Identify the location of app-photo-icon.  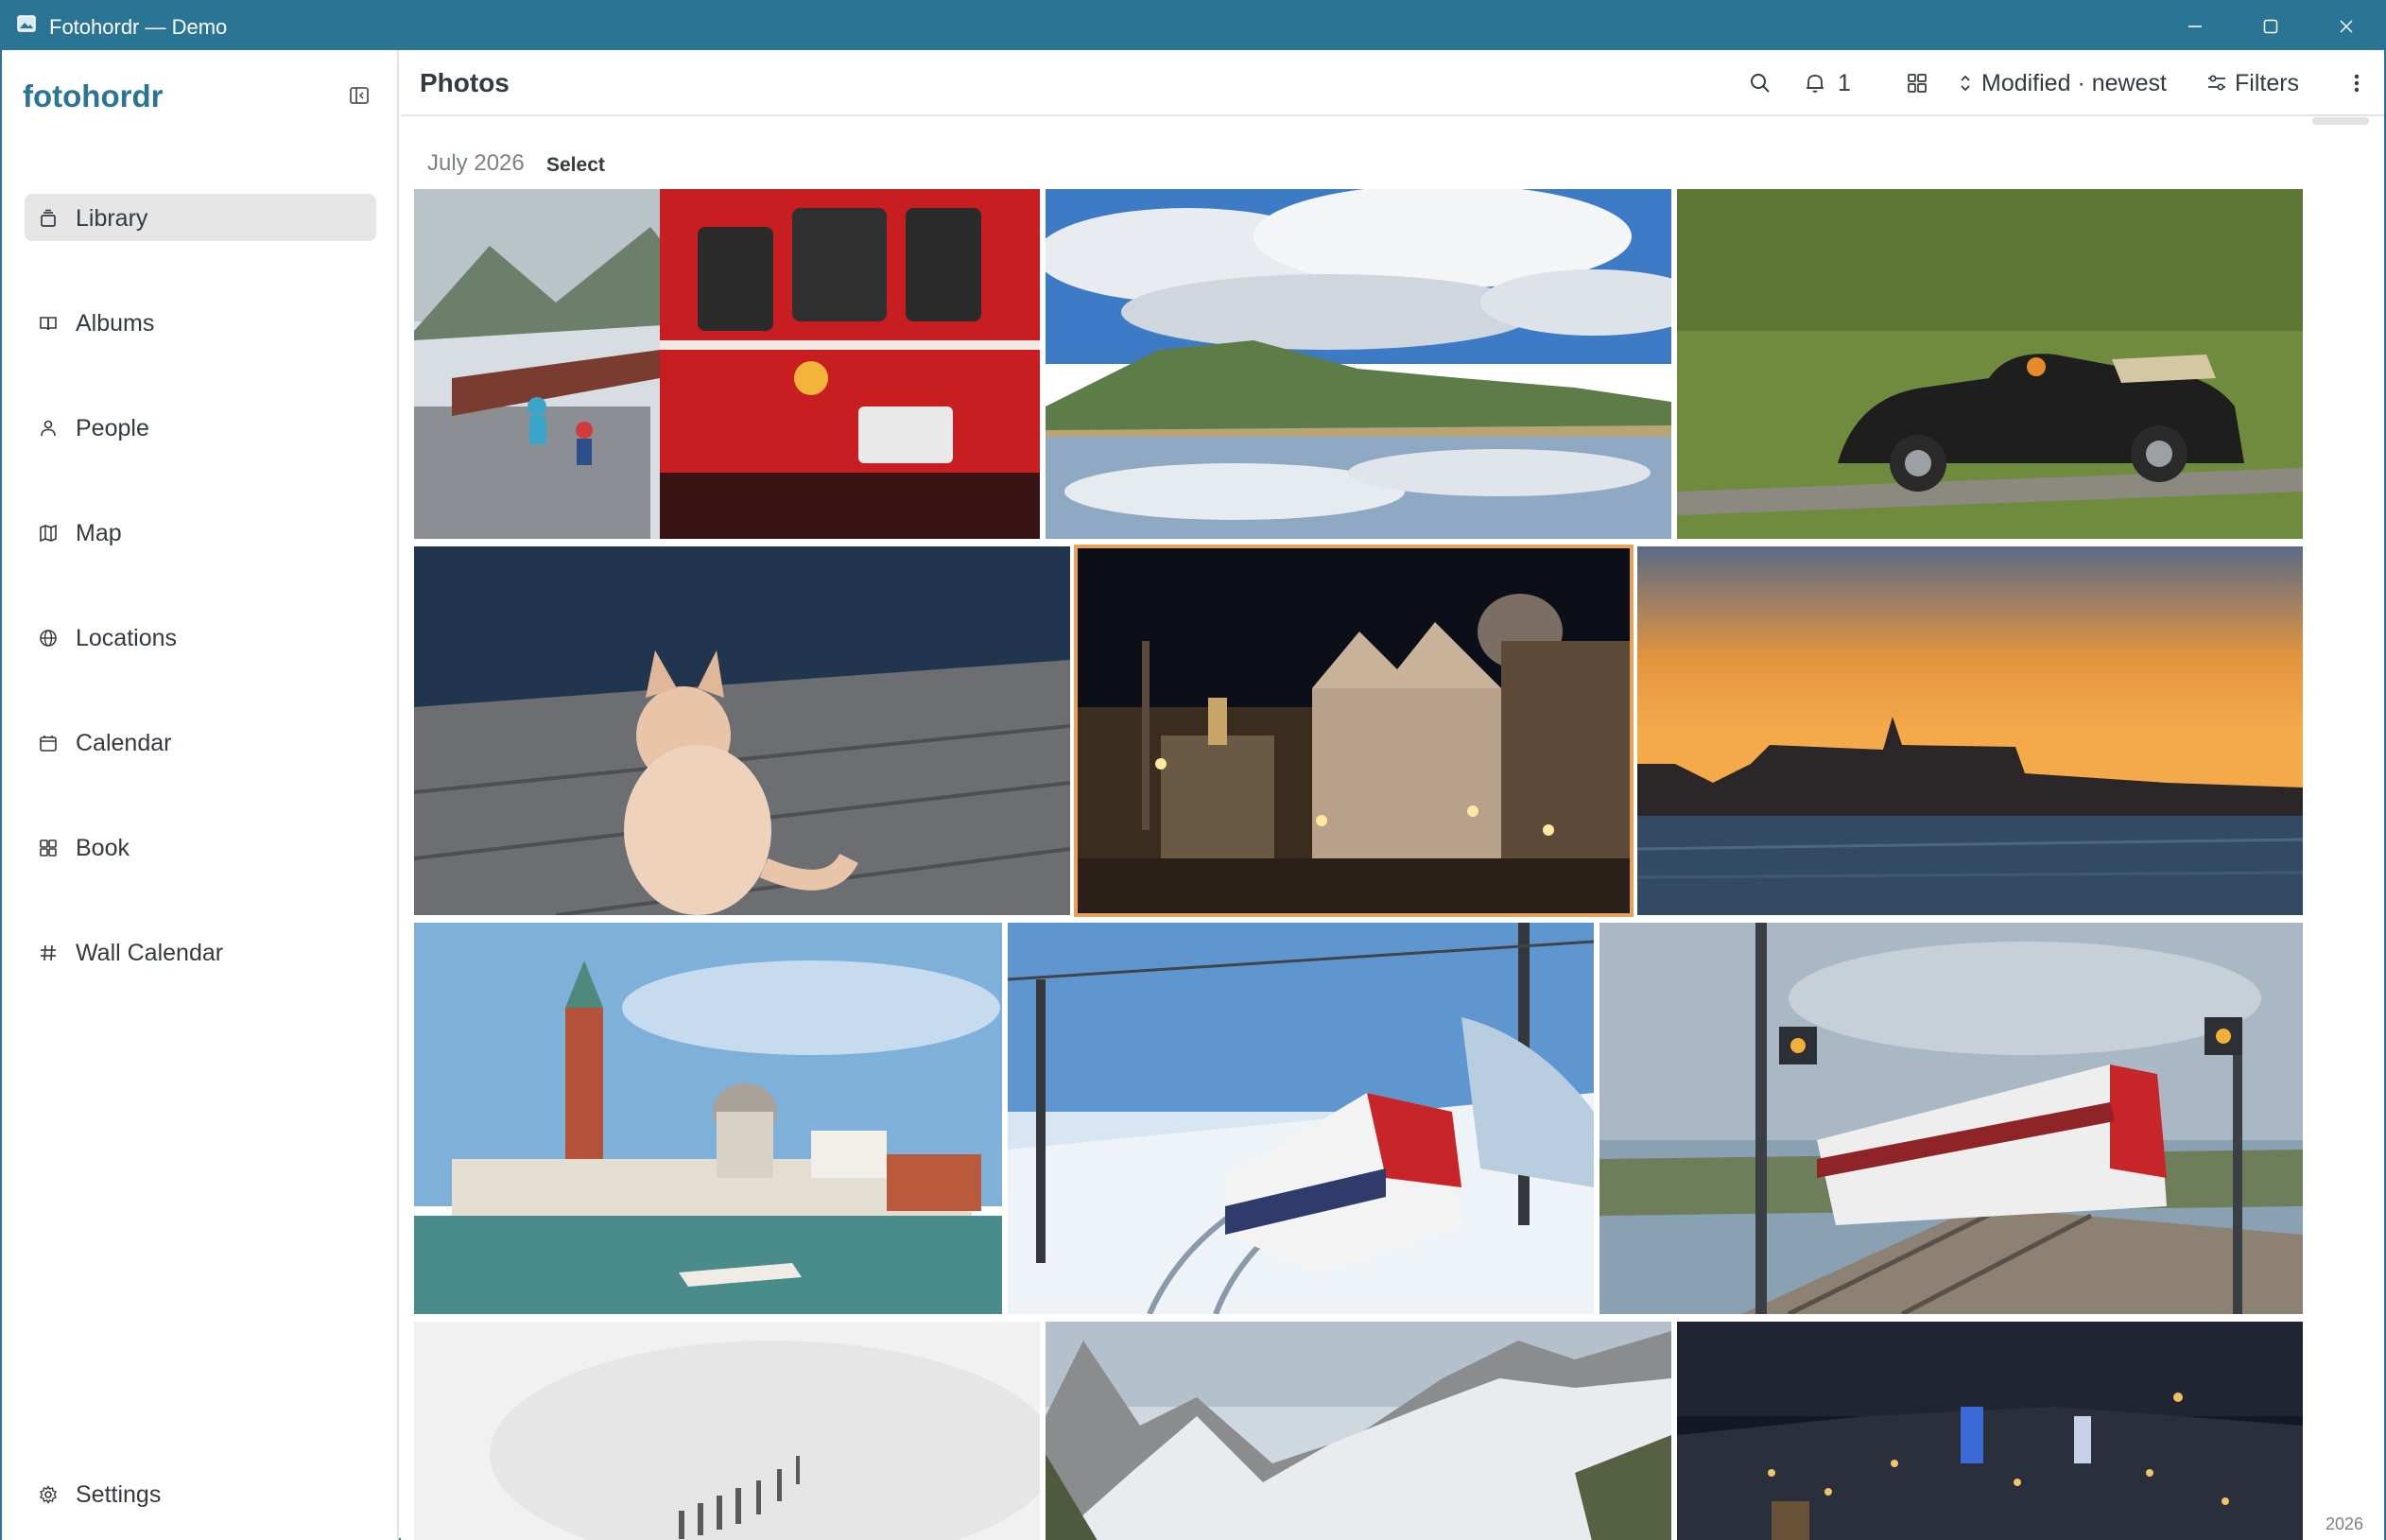
(27, 23).